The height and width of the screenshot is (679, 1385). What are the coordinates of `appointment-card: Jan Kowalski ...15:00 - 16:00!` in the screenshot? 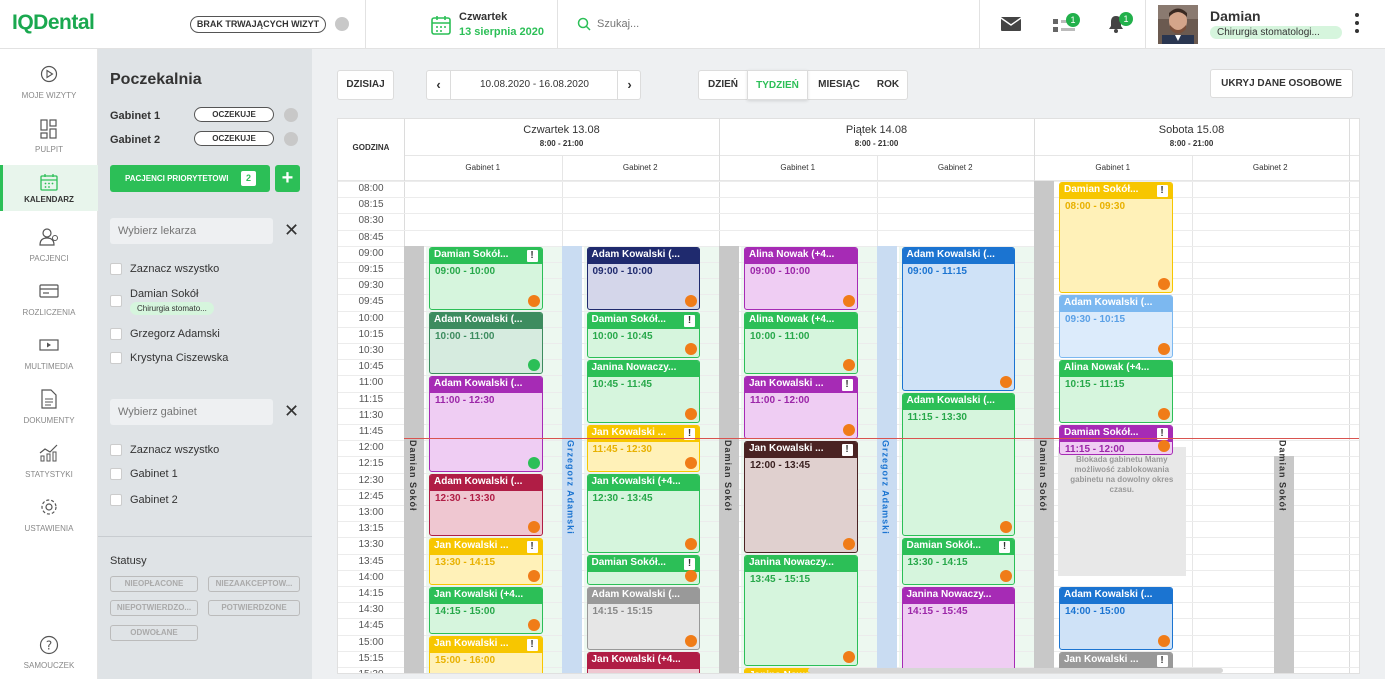 It's located at (486, 654).